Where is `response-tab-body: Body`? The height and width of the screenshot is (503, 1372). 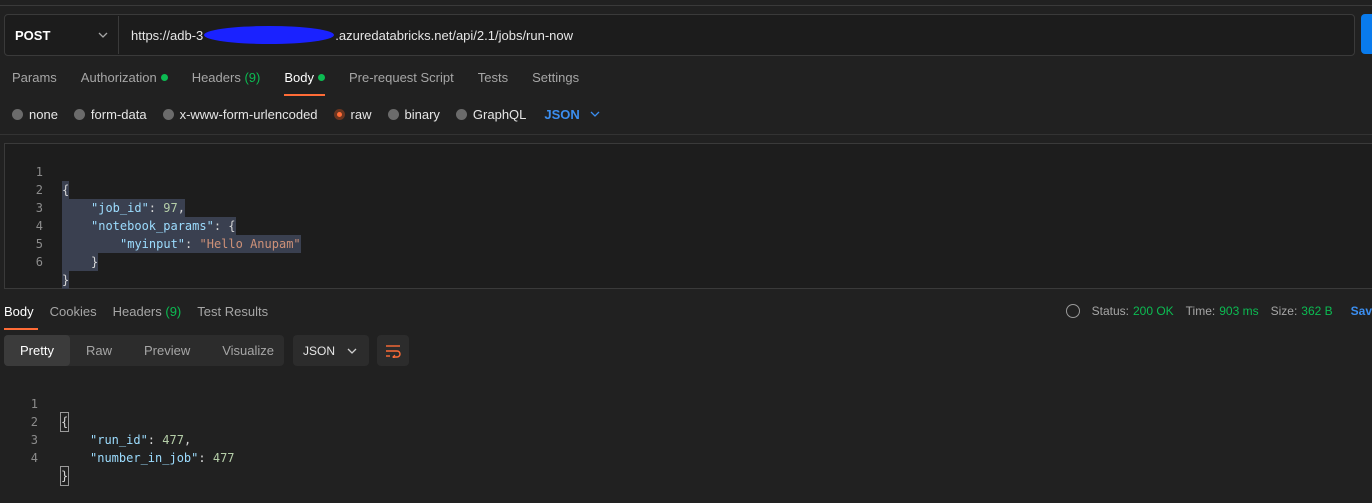
response-tab-body: Body is located at coordinates (21, 314).